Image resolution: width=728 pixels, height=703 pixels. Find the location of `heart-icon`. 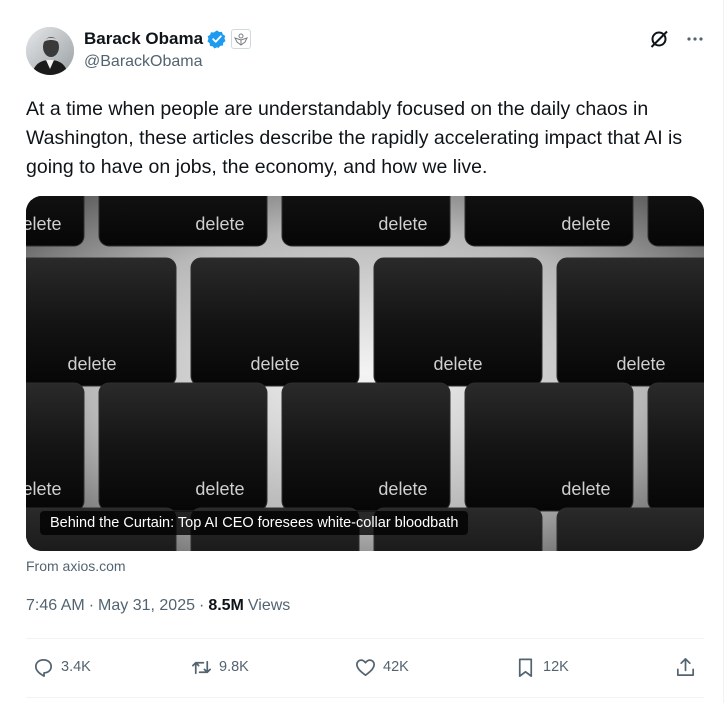

heart-icon is located at coordinates (365, 667).